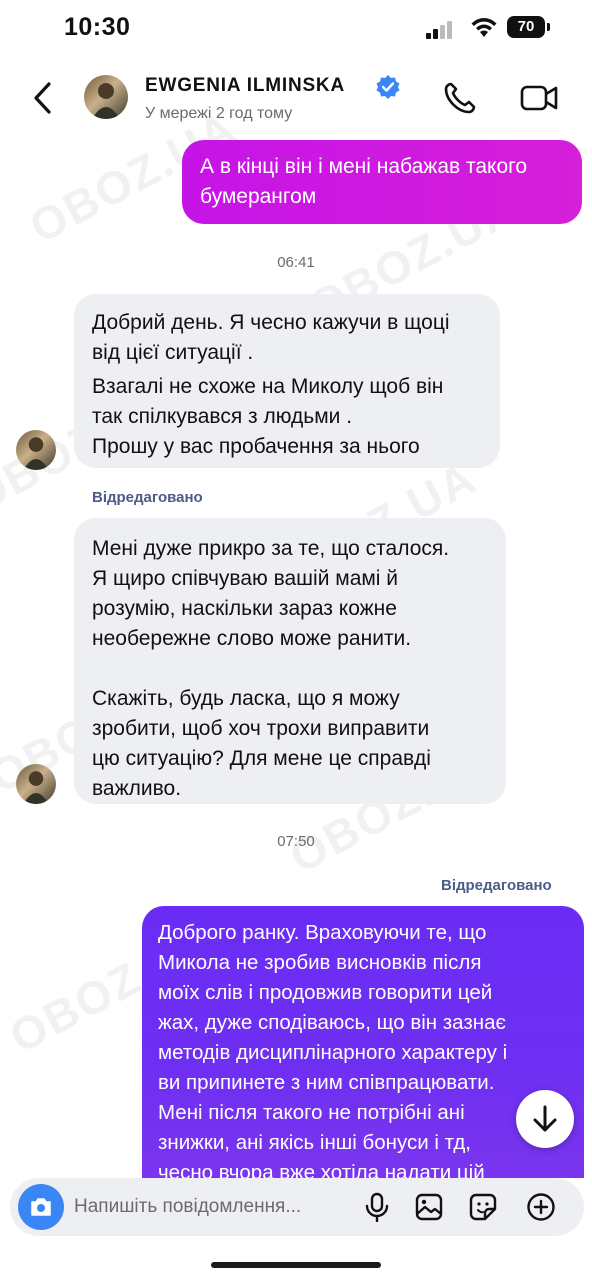  What do you see at coordinates (256, 446) in the screenshot?
I see `message-line: Прошу у вас пробачення за нього` at bounding box center [256, 446].